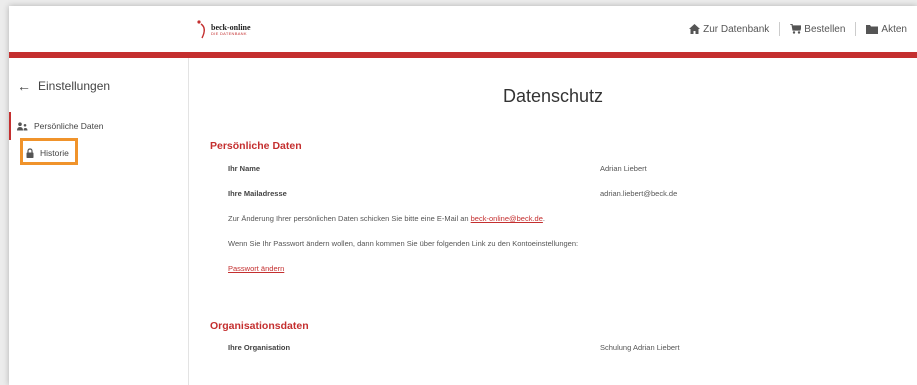 This screenshot has height=385, width=917. Describe the element at coordinates (24, 86) in the screenshot. I see `arrow-left-icon: ←` at that location.